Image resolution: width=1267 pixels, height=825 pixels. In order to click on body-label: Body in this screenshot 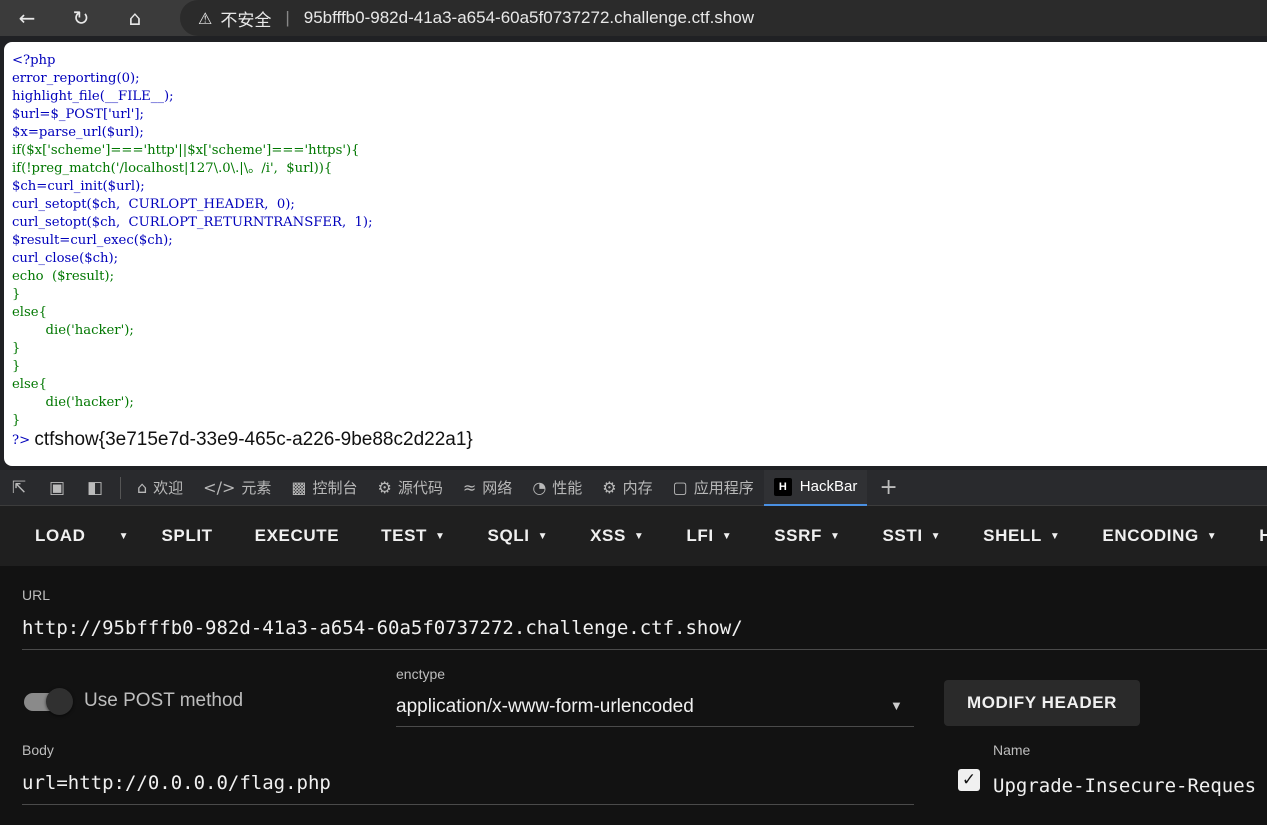, I will do `click(38, 750)`.